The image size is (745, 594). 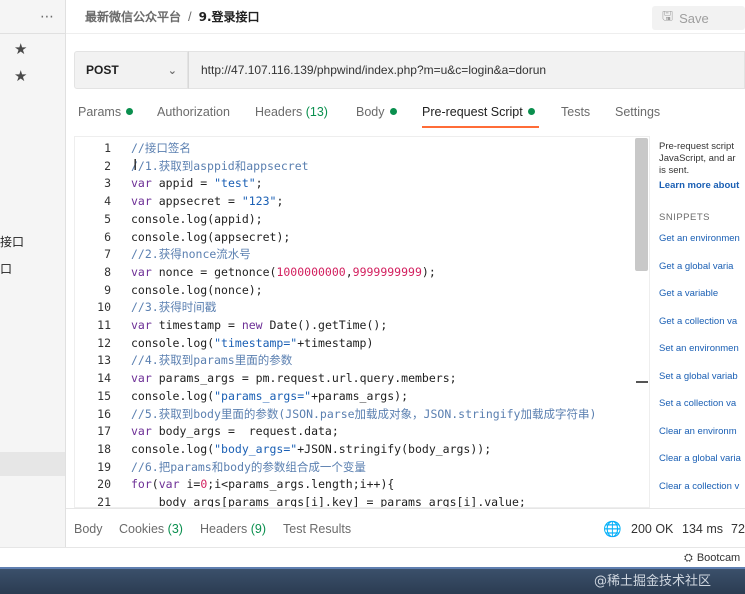 I want to click on code-text: var body_args = request.data;, so click(x=235, y=431).